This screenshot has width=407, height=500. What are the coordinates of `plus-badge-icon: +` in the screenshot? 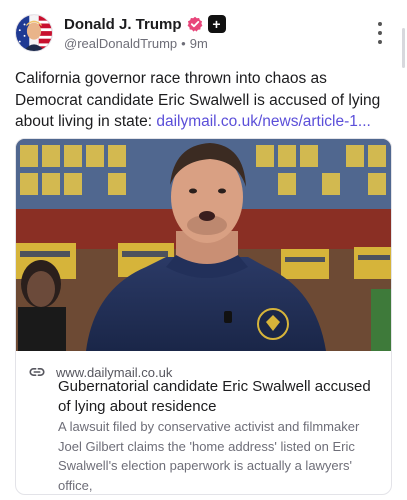 It's located at (216, 24).